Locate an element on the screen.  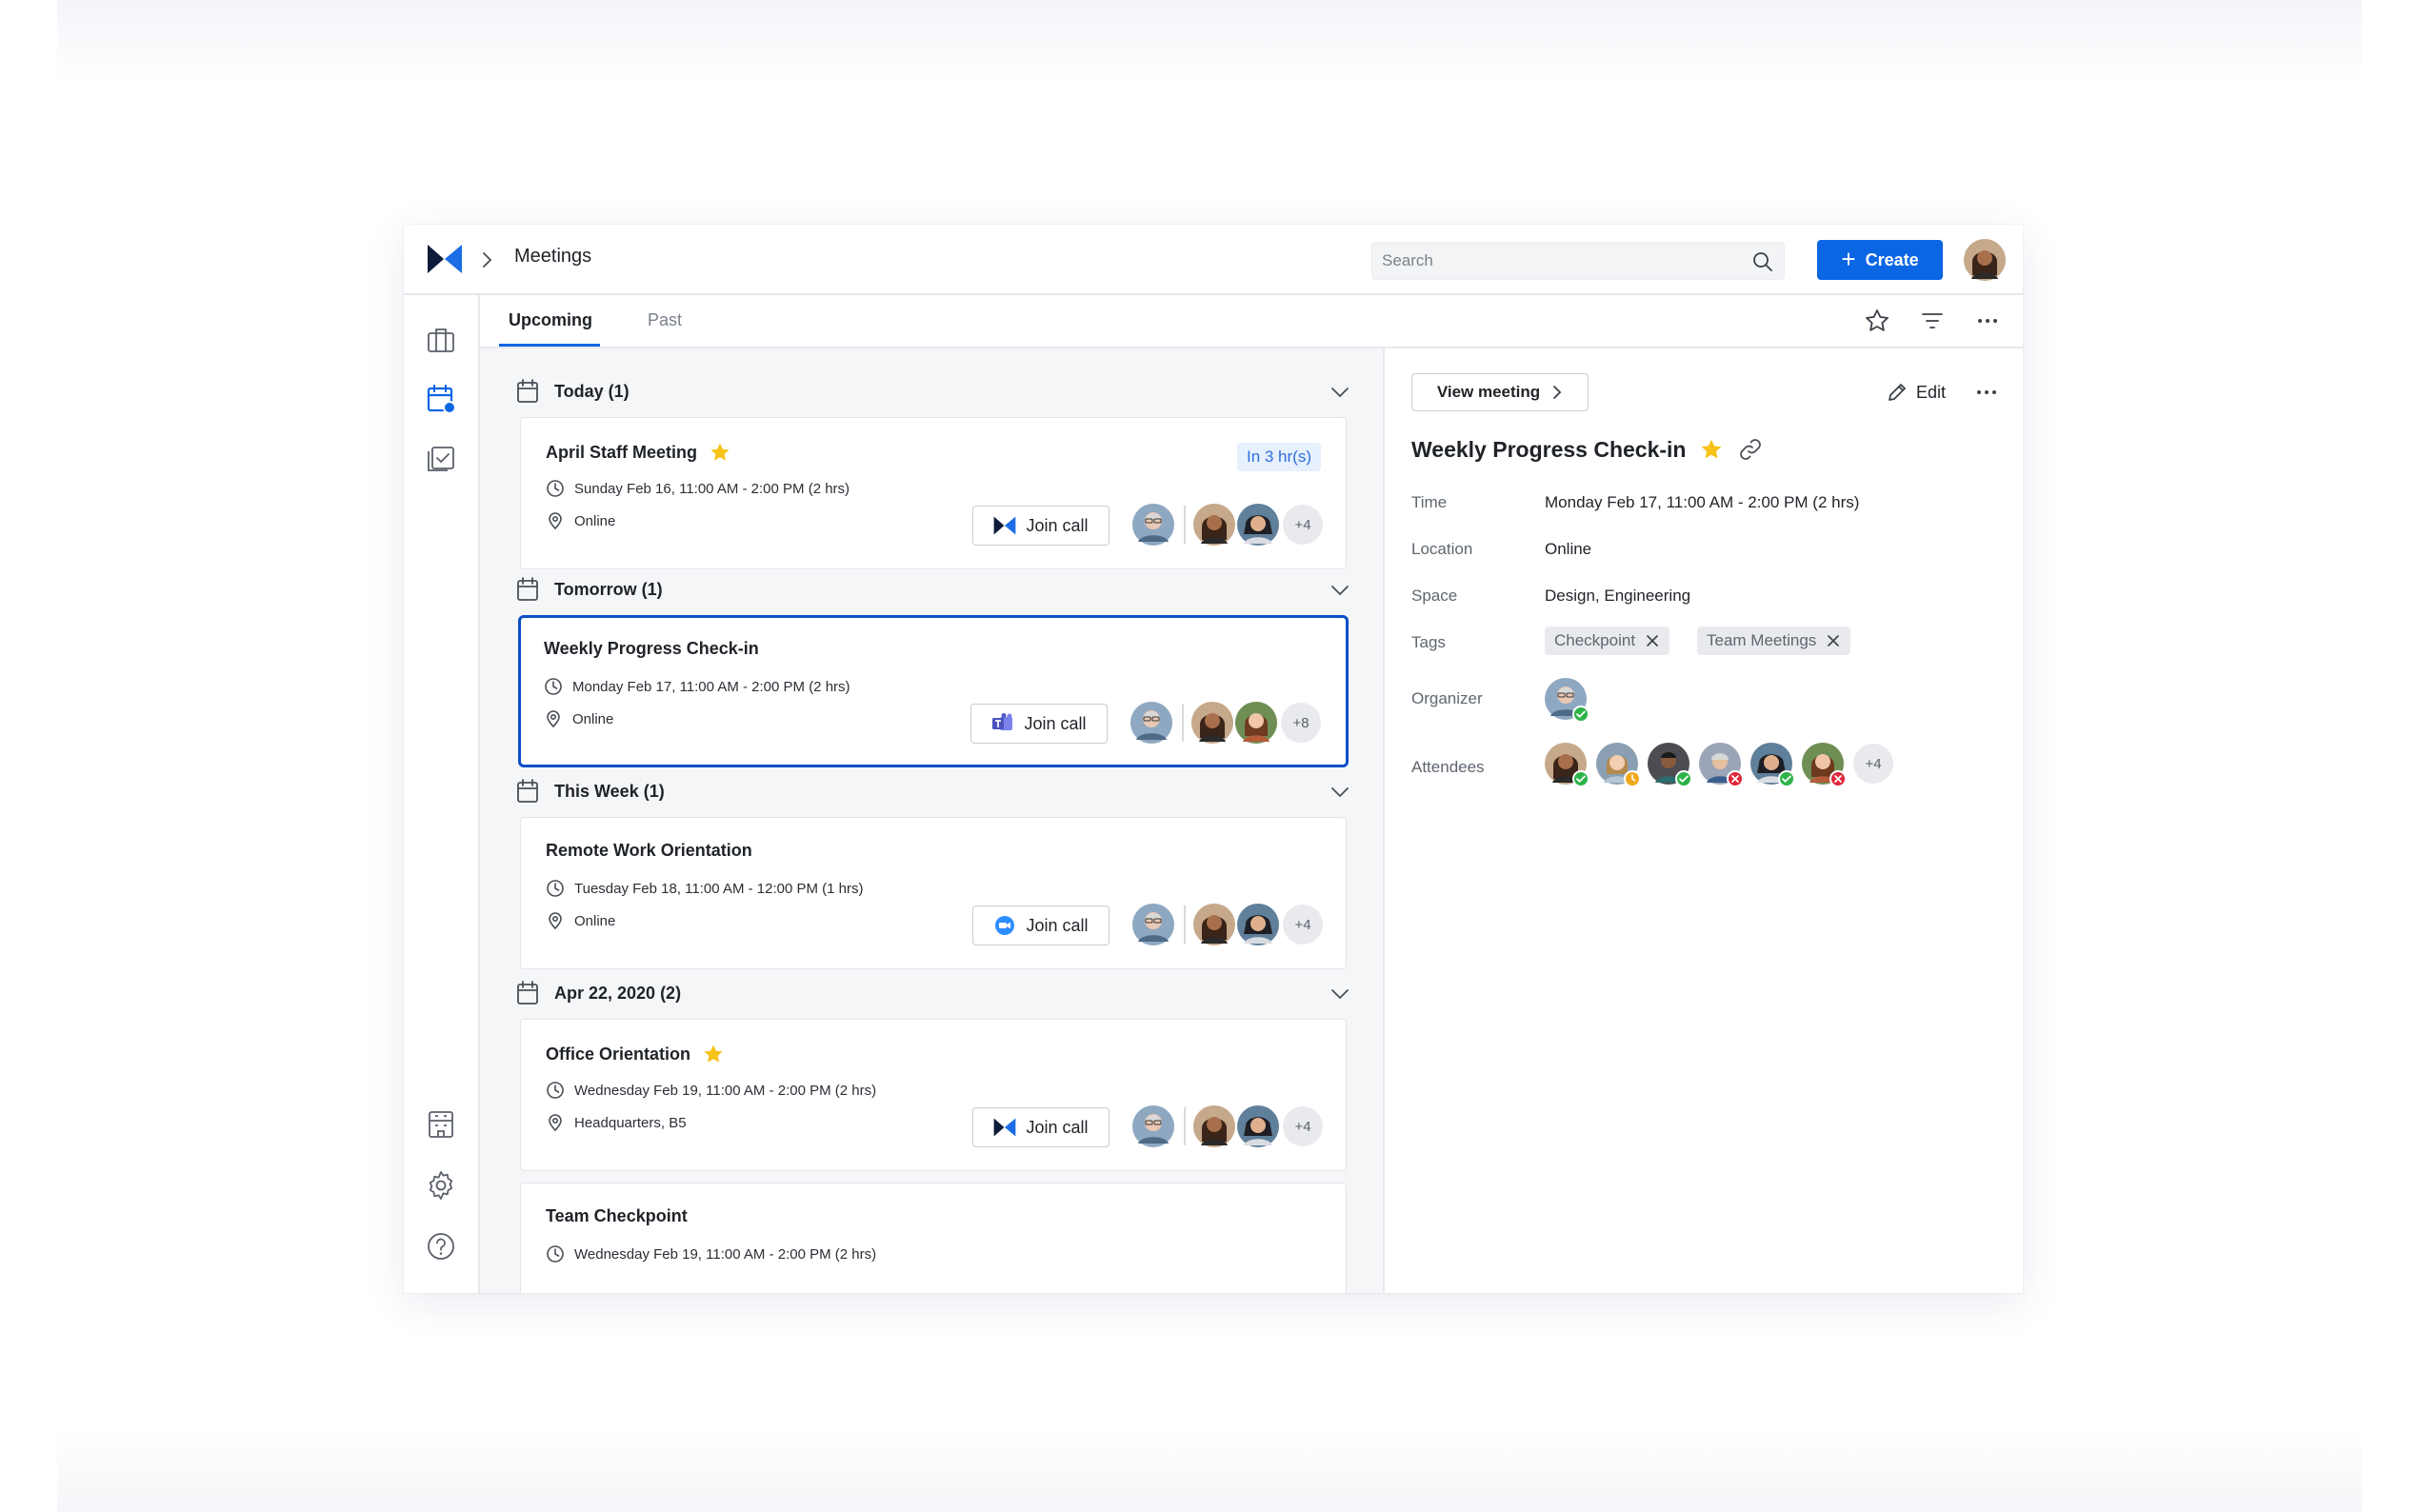
meeting-title-text: Team Checkpoint is located at coordinates (617, 1215).